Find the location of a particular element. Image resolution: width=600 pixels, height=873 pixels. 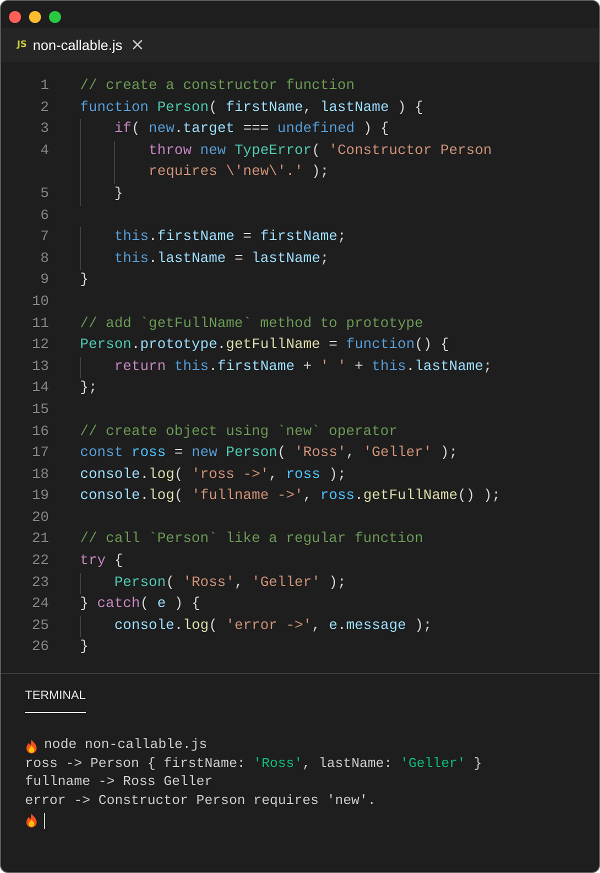

terminal-tab: TERMINAL is located at coordinates (55, 699).